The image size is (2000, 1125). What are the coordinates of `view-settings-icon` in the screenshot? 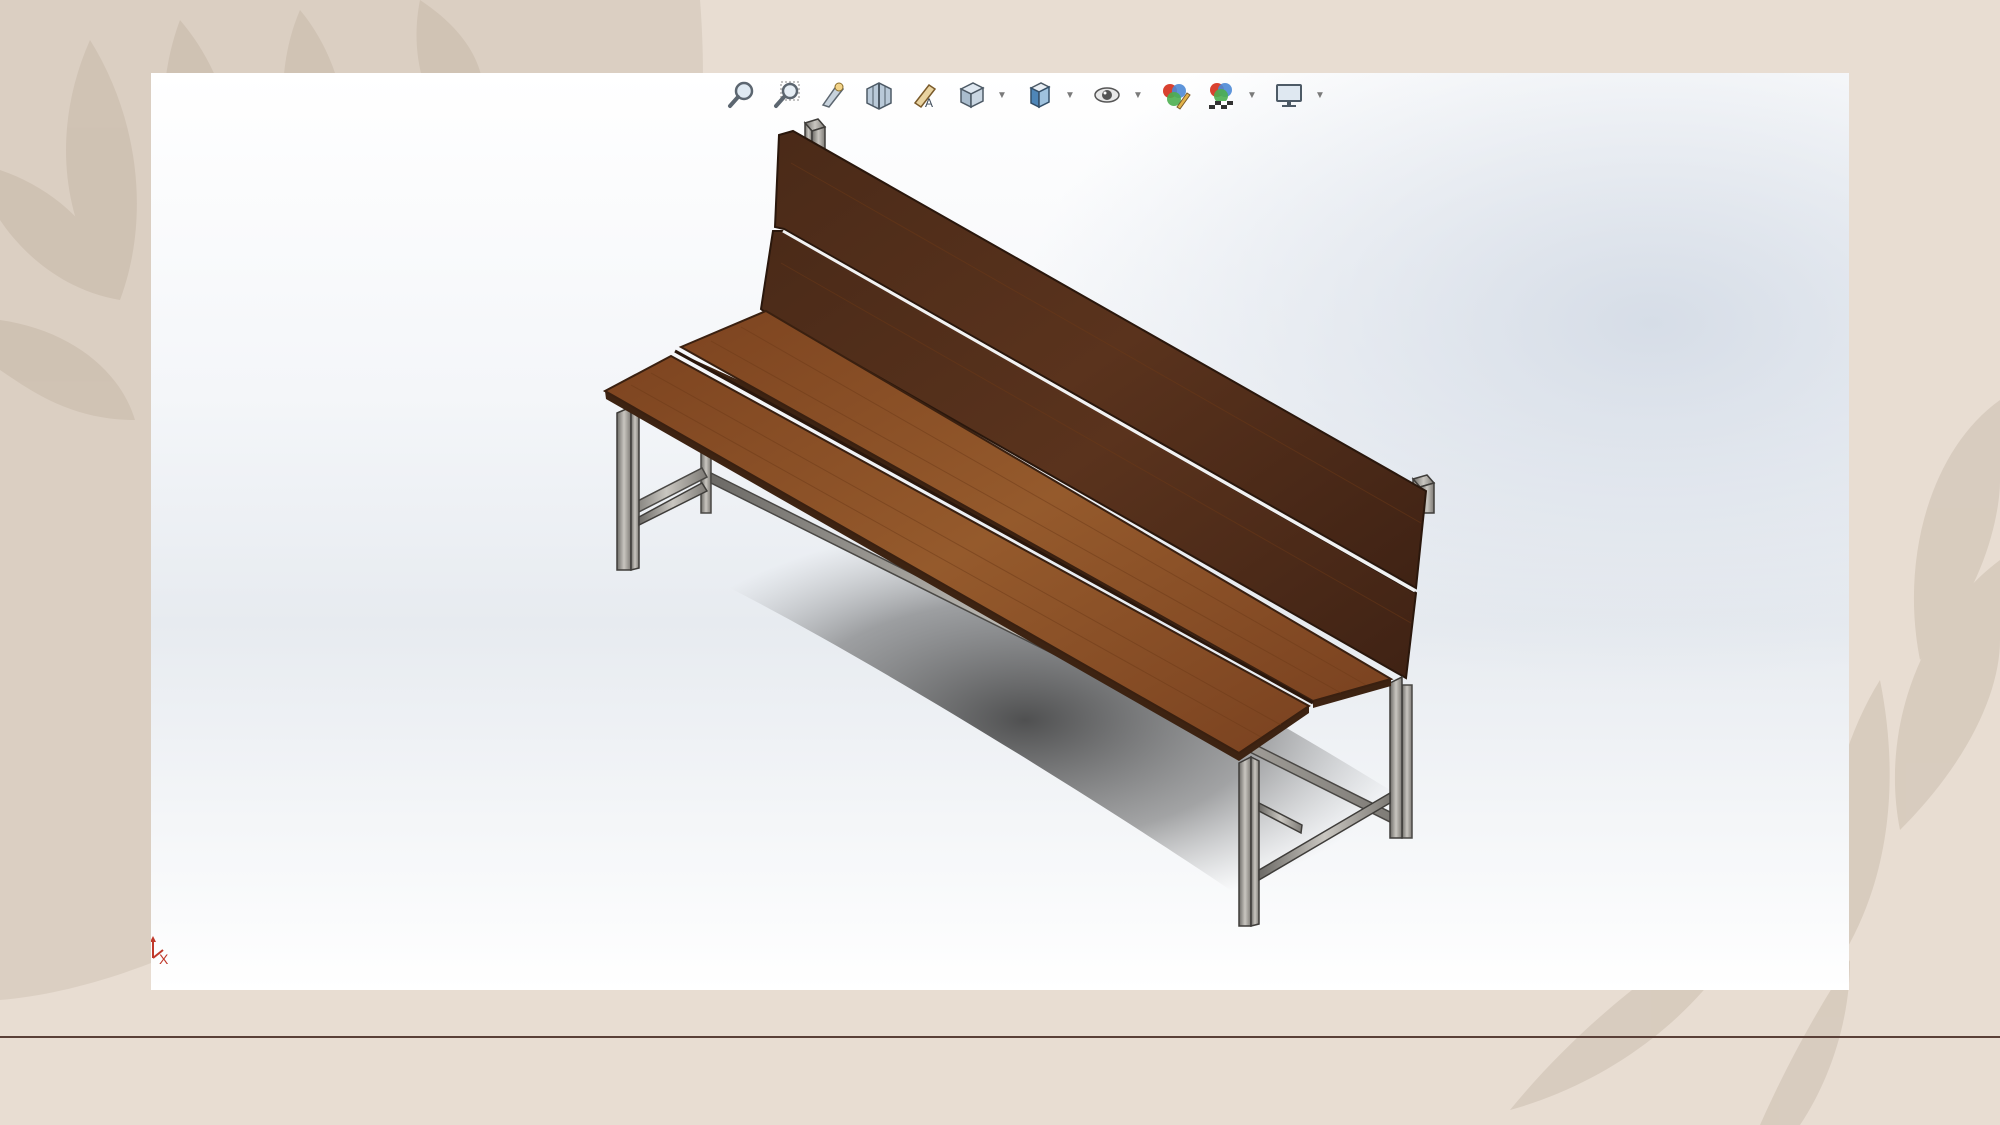 It's located at (1289, 95).